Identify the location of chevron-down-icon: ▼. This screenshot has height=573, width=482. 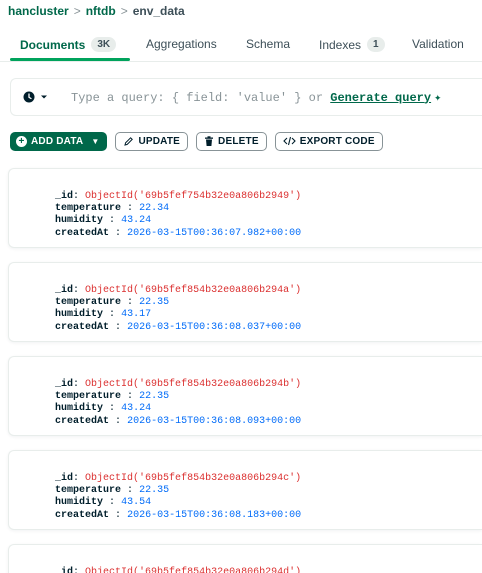
(95, 141).